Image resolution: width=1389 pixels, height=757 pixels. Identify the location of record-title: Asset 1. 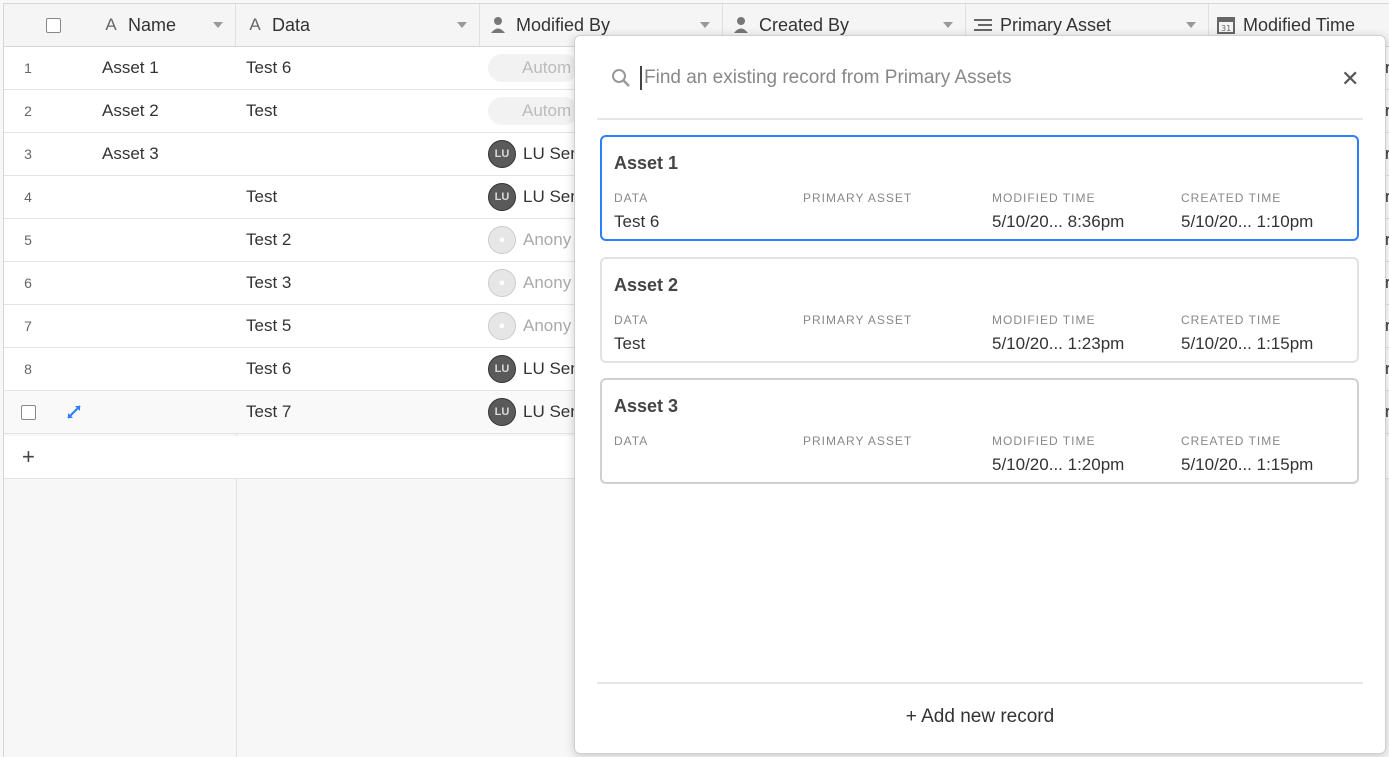
(646, 163).